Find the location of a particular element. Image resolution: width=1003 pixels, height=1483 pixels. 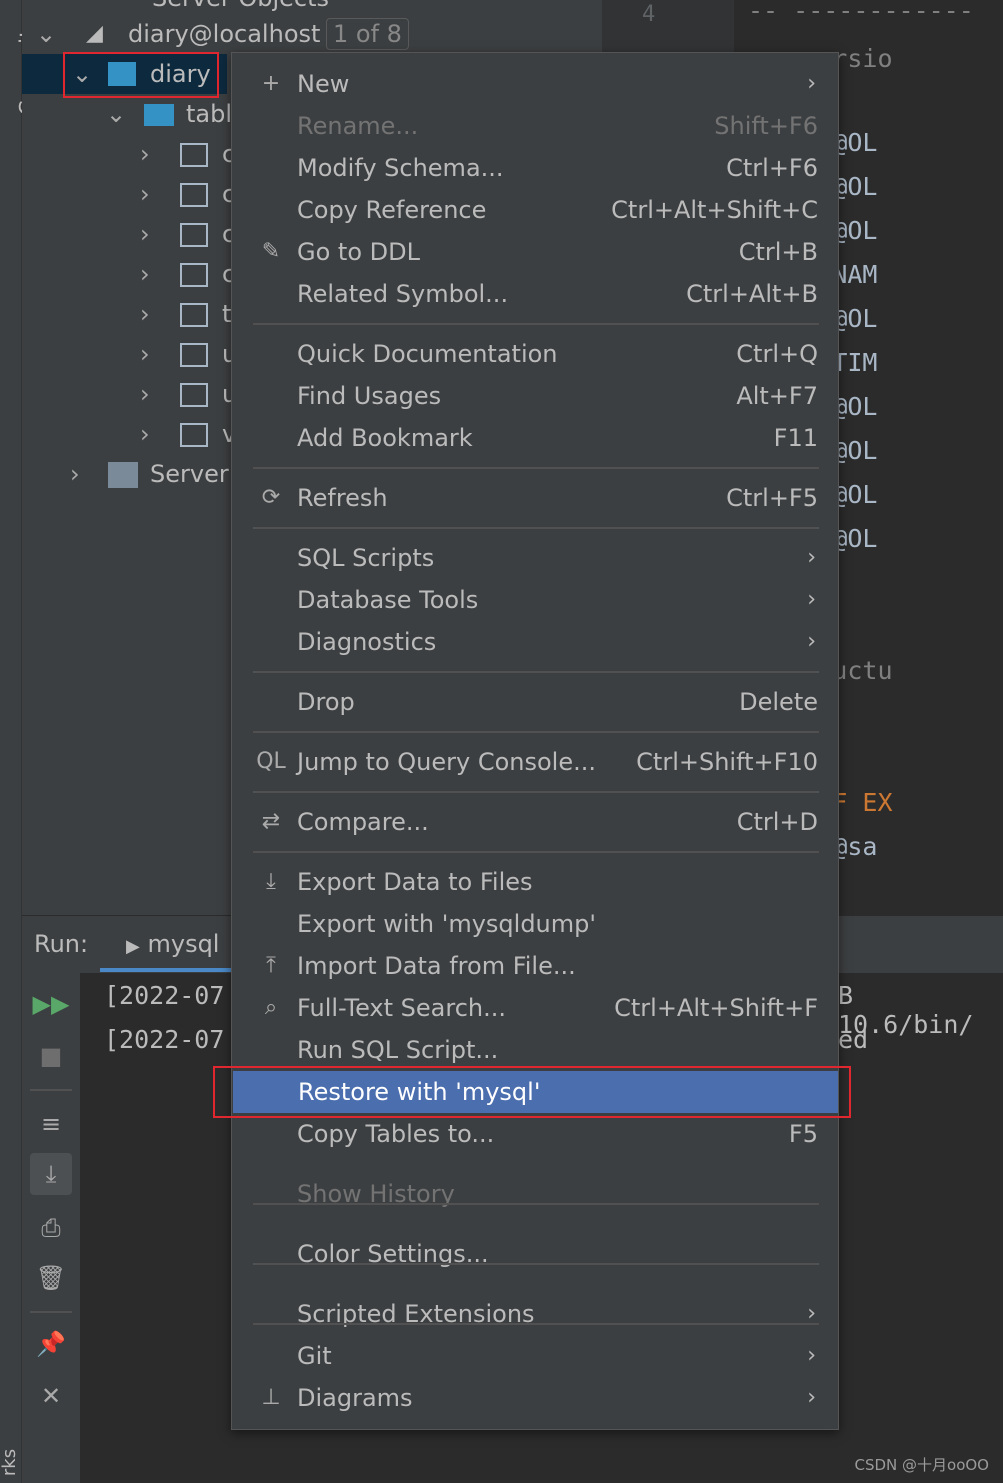

menu-item-jump-to-query-console: QL Jump to Query Console... Ctrl+Shift+F10 is located at coordinates (535, 762).